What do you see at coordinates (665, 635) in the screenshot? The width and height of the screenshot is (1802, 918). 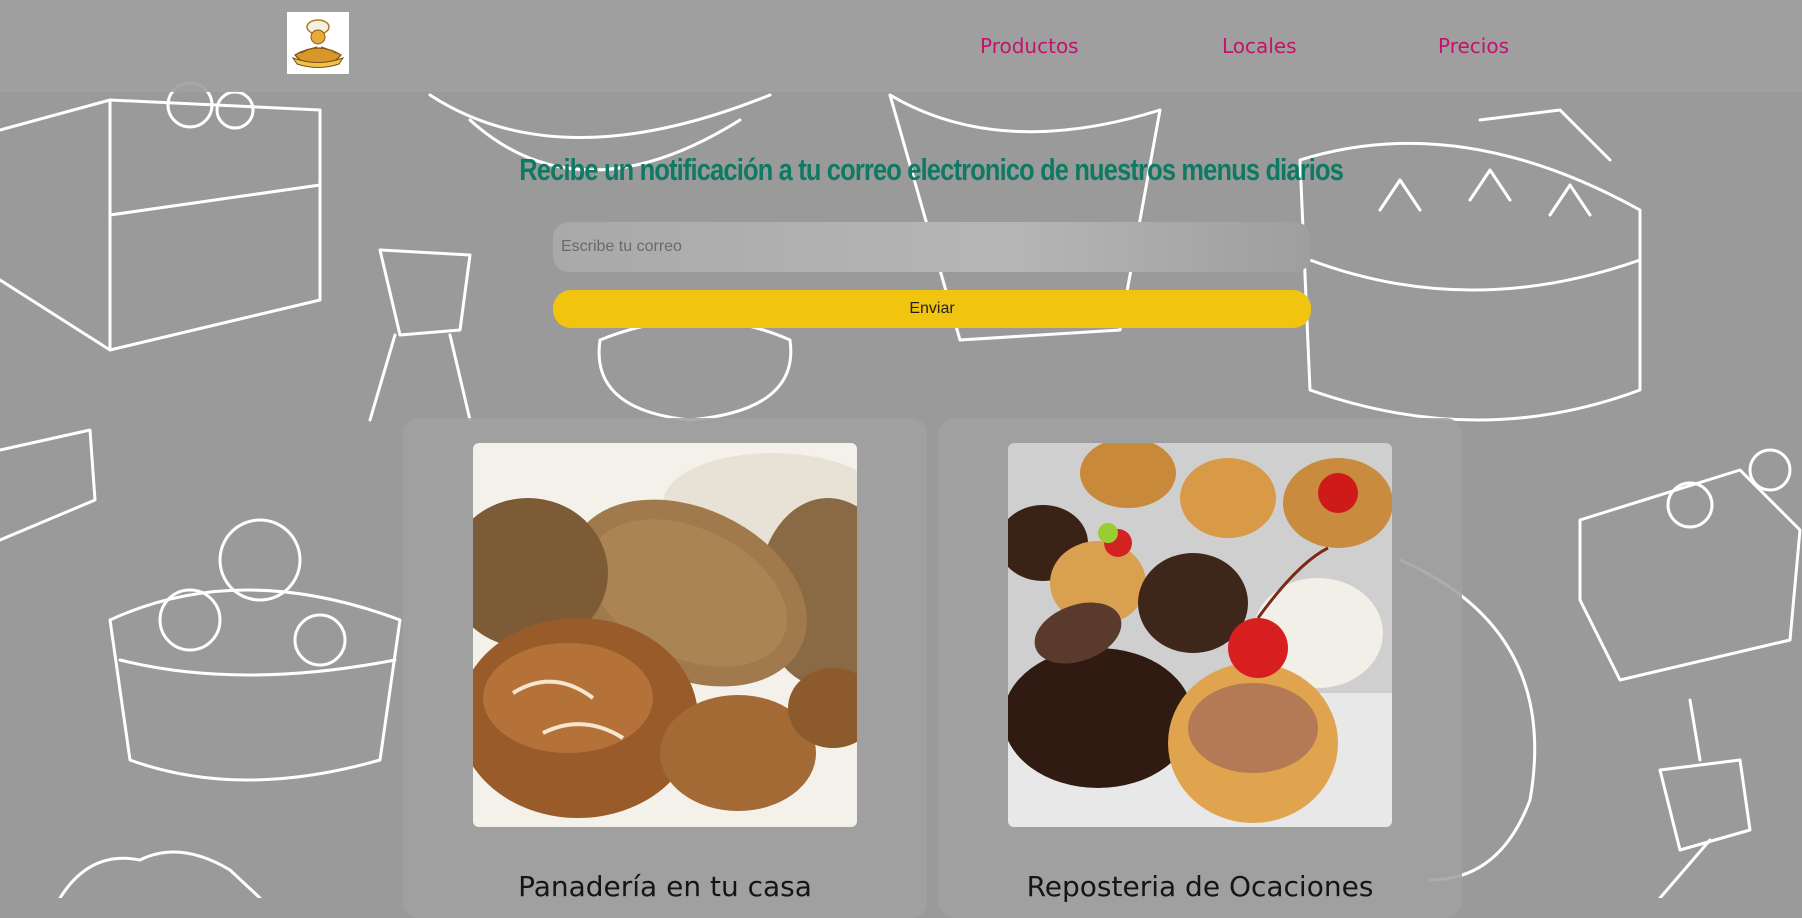 I see `bread-photo` at bounding box center [665, 635].